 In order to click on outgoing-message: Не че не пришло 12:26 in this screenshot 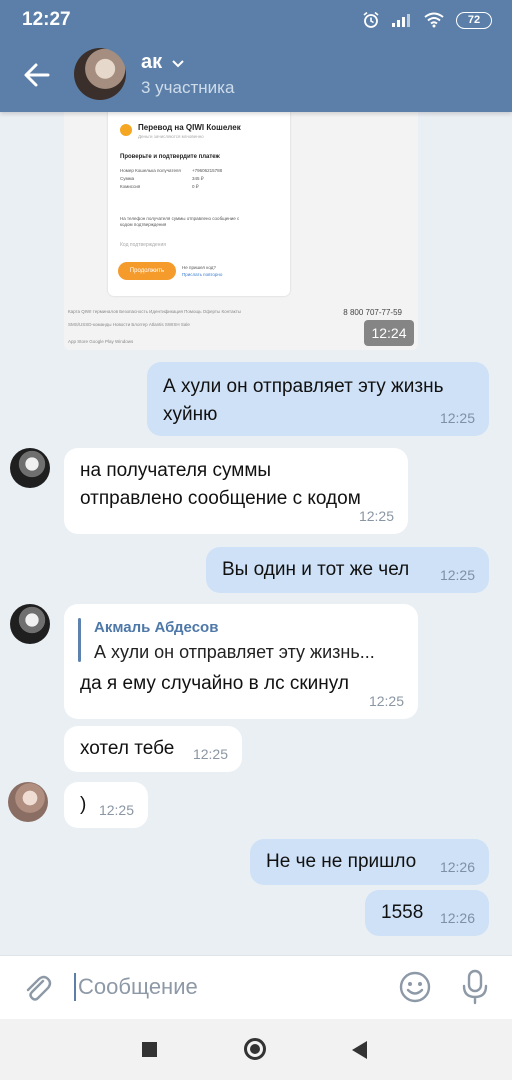, I will do `click(369, 862)`.